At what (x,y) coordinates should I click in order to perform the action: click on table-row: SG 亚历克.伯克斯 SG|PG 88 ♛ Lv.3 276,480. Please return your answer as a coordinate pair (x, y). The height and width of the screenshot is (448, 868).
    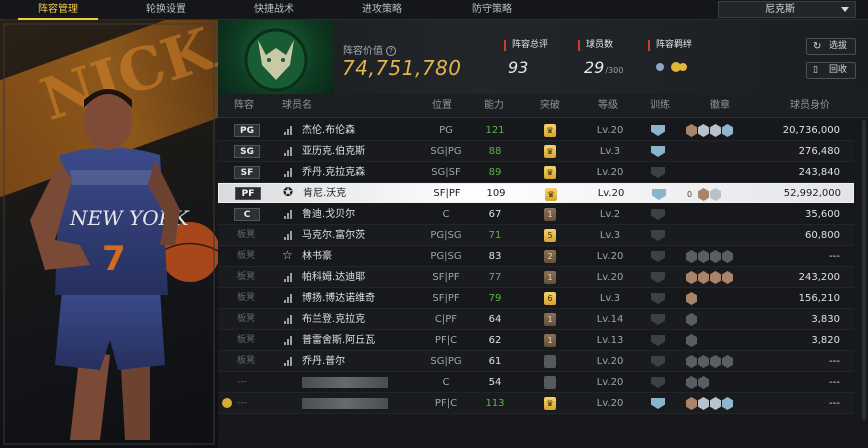
    Looking at the image, I should click on (536, 151).